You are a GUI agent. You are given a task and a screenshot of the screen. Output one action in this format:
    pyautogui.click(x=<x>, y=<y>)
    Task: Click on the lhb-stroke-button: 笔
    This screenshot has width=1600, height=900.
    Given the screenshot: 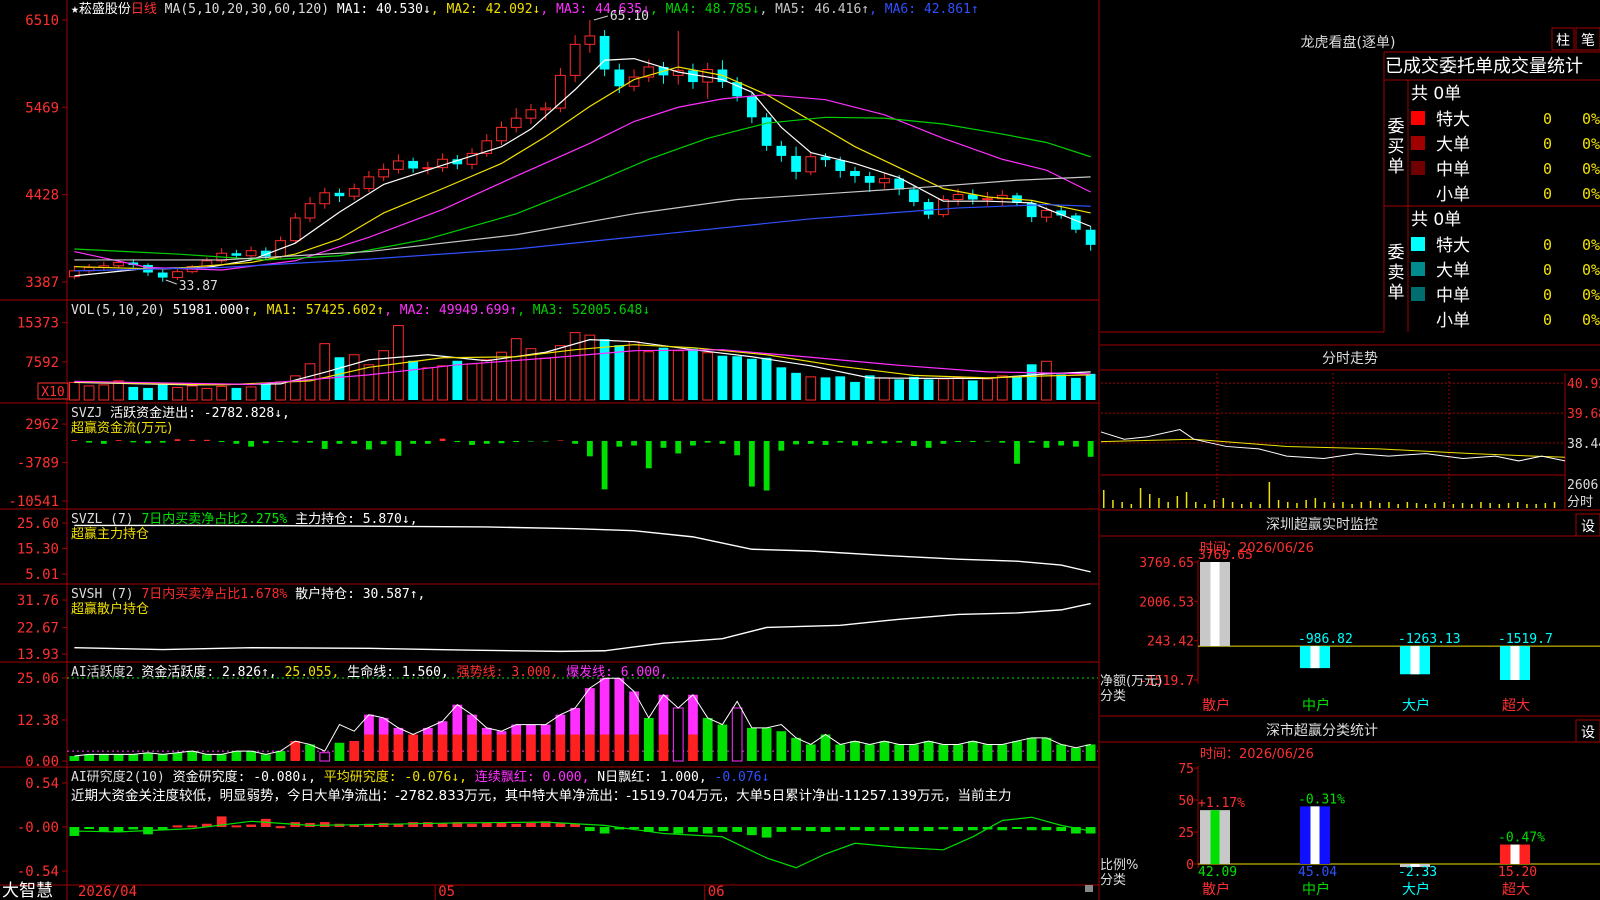 What is the action you would take?
    pyautogui.click(x=1587, y=39)
    